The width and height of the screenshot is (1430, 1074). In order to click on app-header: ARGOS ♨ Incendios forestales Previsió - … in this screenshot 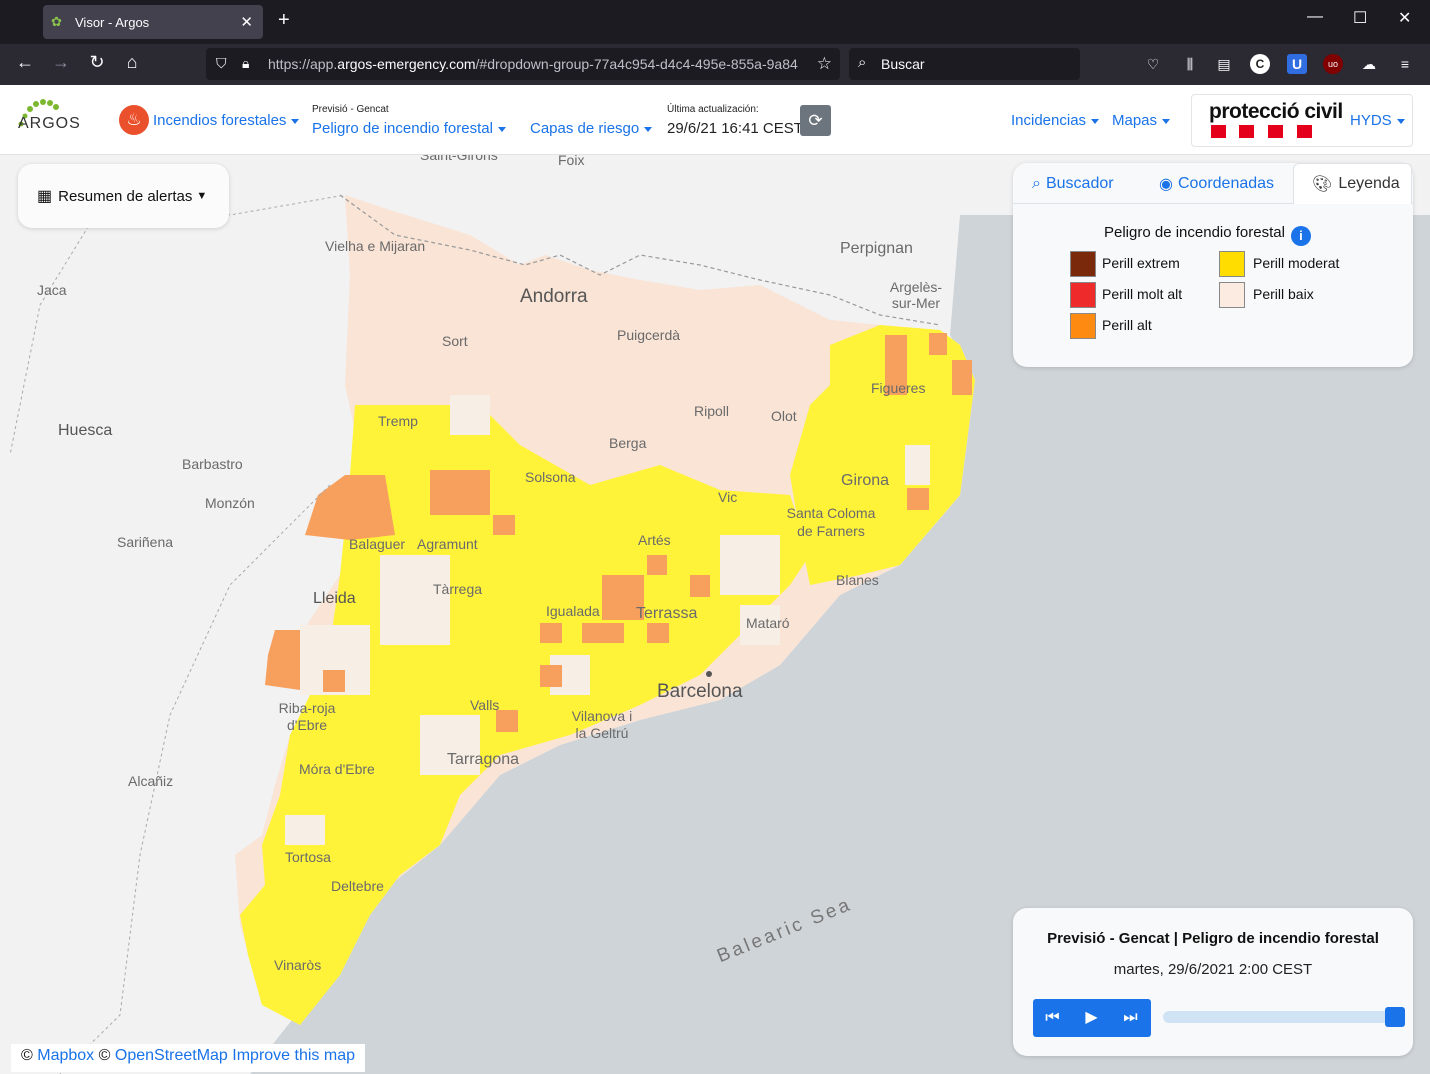, I will do `click(715, 120)`.